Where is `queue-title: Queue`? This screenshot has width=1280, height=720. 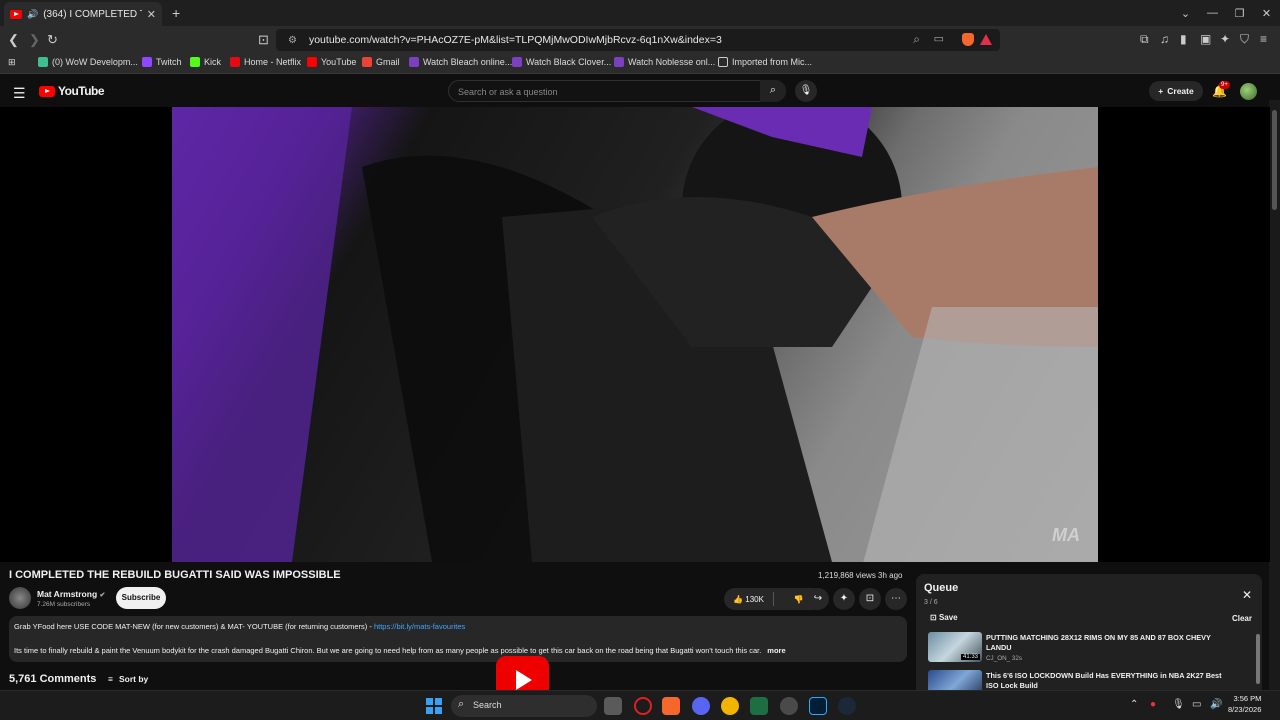 queue-title: Queue is located at coordinates (941, 588).